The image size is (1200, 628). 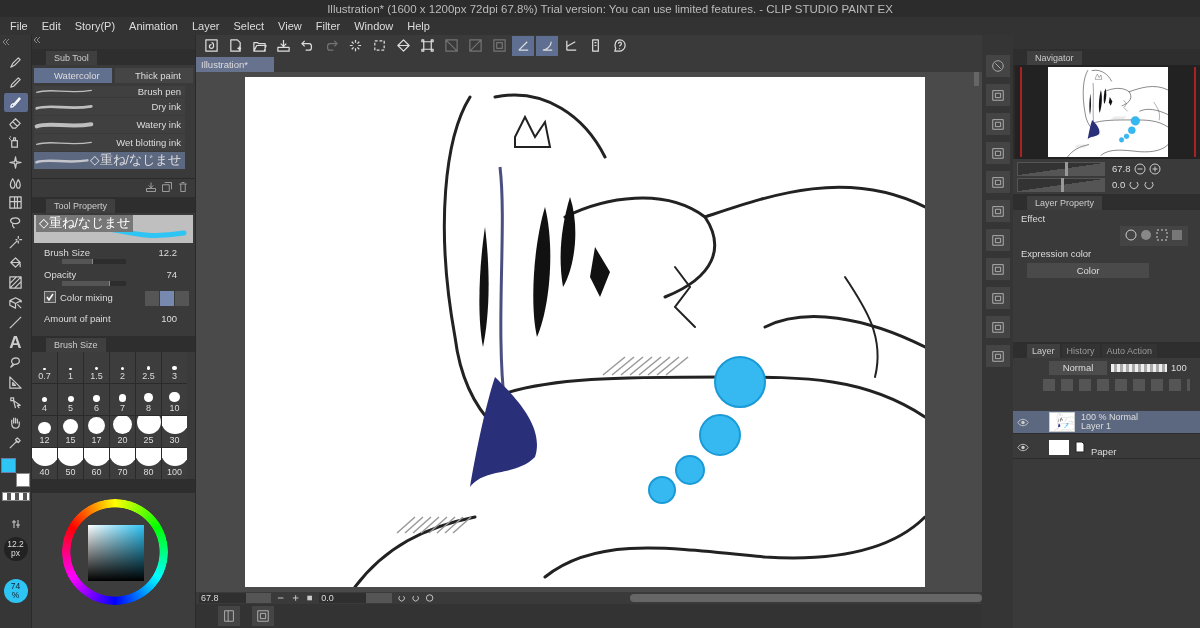 What do you see at coordinates (1129, 351) in the screenshot?
I see `panel-tab: Auto Action` at bounding box center [1129, 351].